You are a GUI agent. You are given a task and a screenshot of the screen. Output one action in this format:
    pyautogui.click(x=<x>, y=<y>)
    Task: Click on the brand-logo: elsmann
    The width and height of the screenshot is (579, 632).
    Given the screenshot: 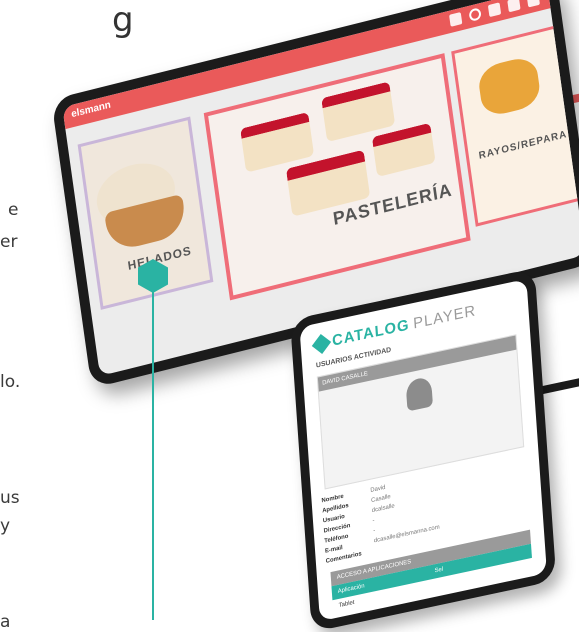 What is the action you would take?
    pyautogui.click(x=91, y=110)
    